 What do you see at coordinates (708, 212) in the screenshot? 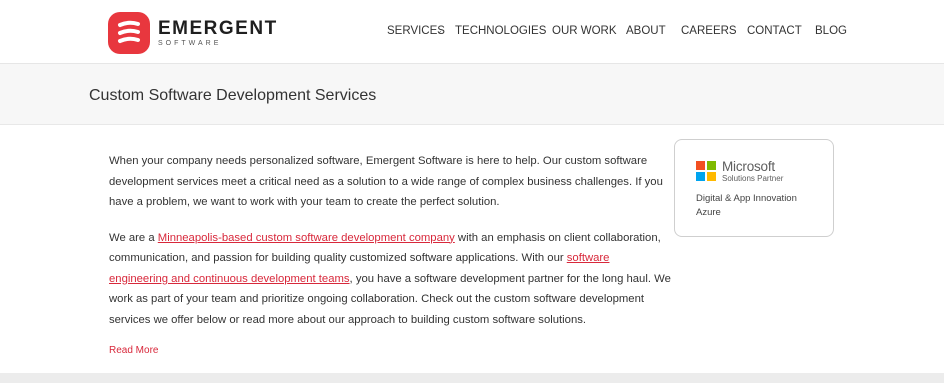
I see `partner-platform: Azure` at bounding box center [708, 212].